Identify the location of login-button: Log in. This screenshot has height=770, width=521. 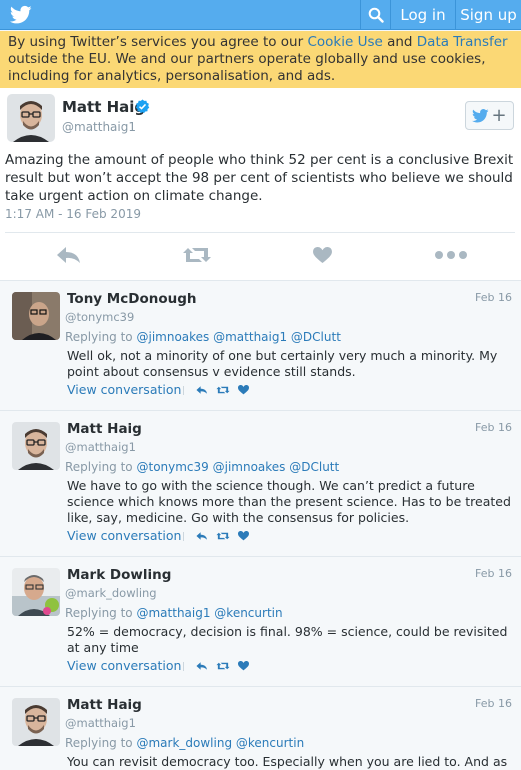
(422, 15).